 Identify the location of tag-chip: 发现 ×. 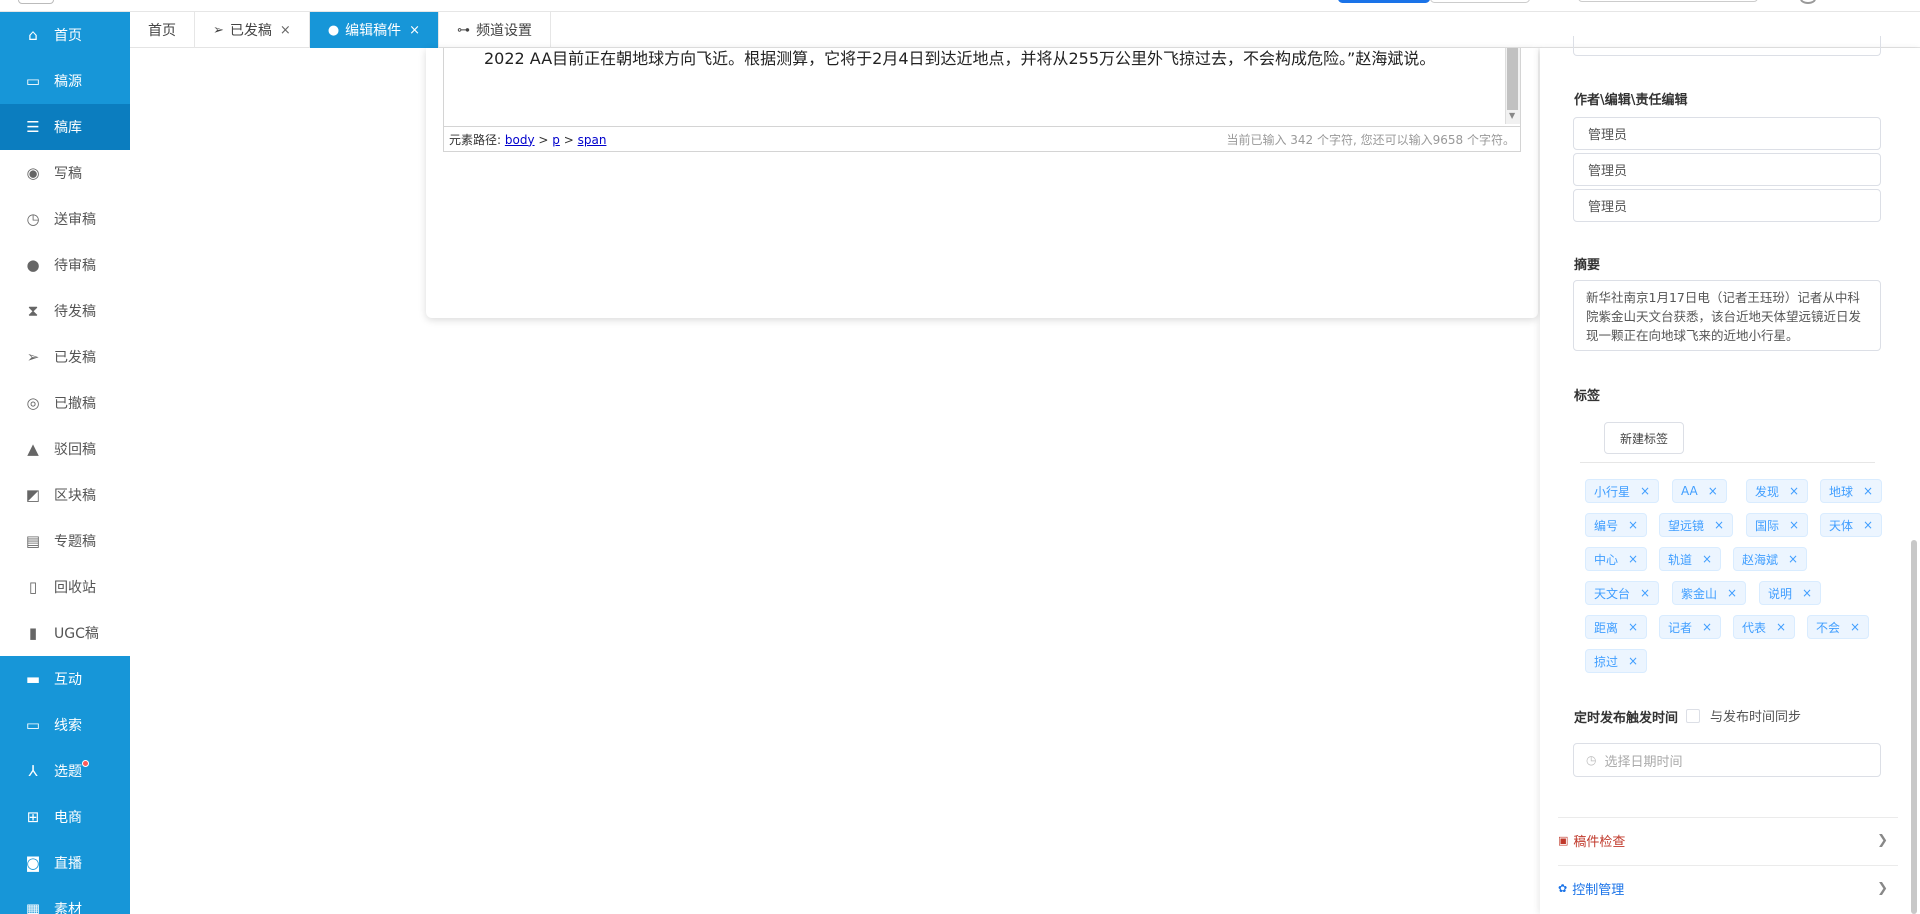
(1777, 491).